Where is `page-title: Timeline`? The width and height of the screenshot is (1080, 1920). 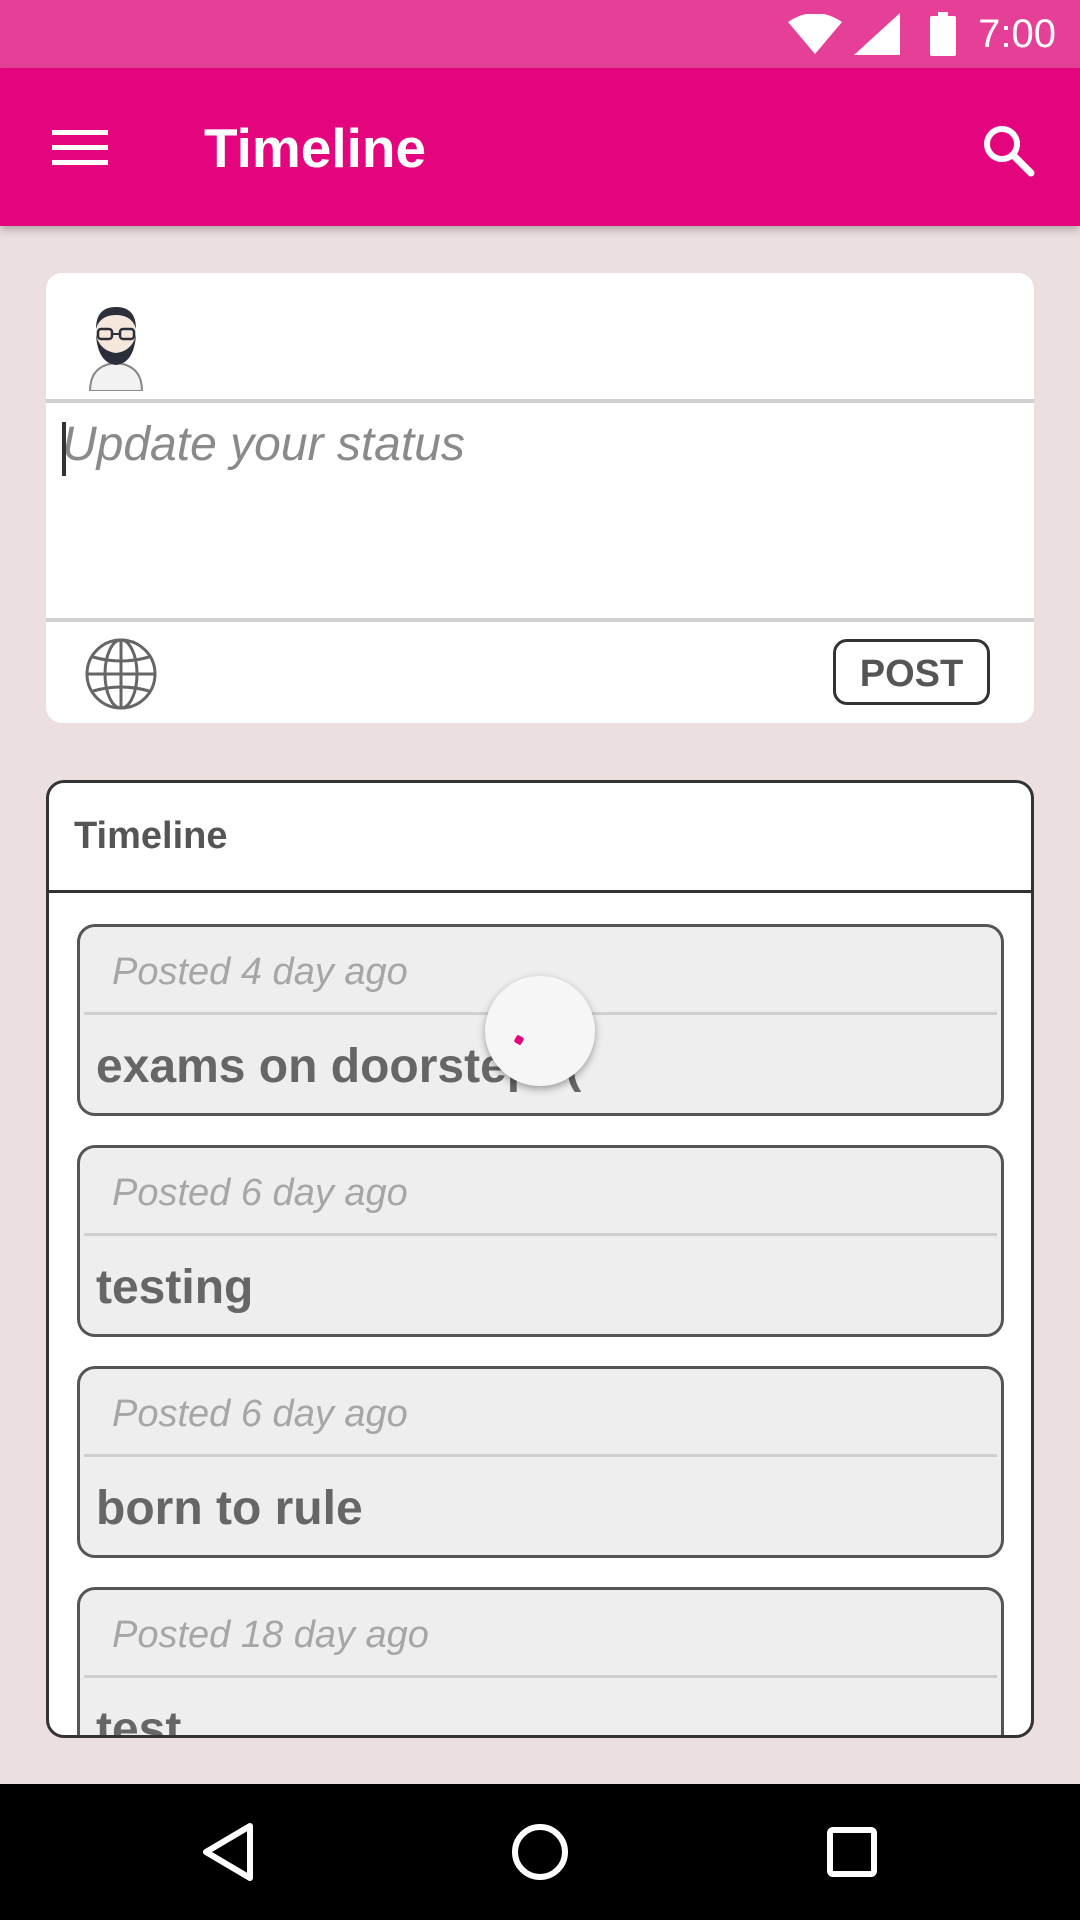 page-title: Timeline is located at coordinates (315, 148).